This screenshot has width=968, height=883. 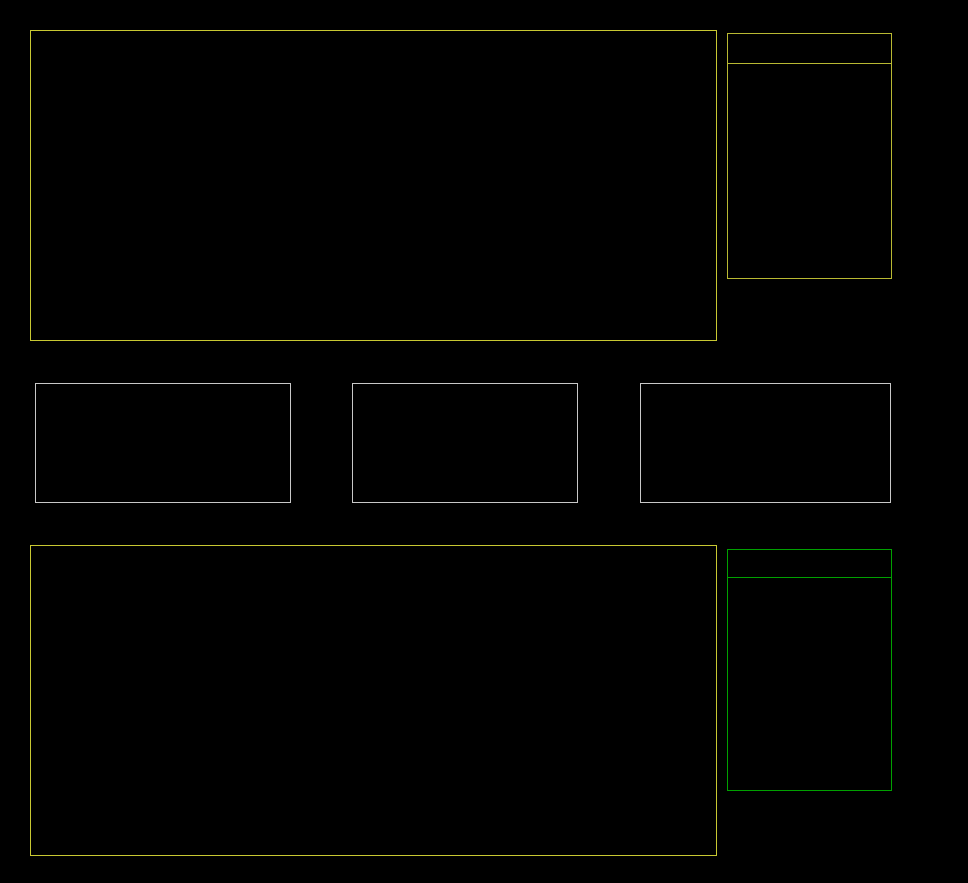 What do you see at coordinates (465, 443) in the screenshot?
I see `thumbnail-eliminate-multiples` at bounding box center [465, 443].